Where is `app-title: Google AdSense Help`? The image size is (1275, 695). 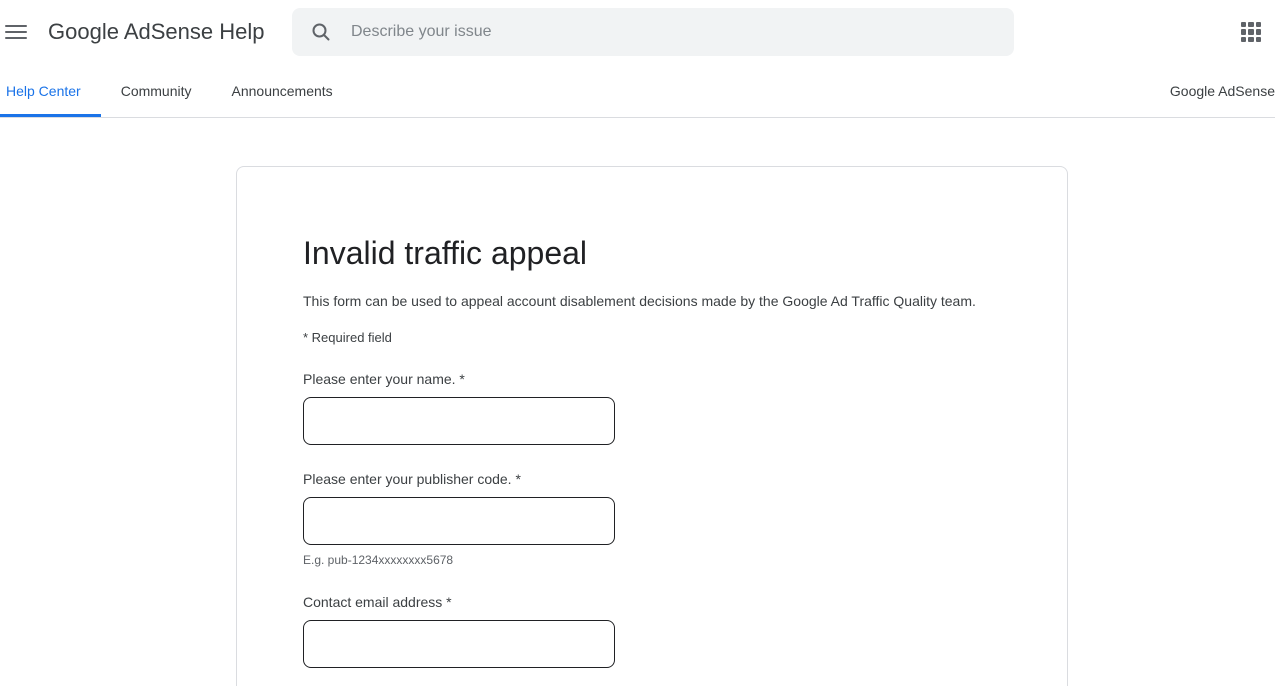 app-title: Google AdSense Help is located at coordinates (156, 31).